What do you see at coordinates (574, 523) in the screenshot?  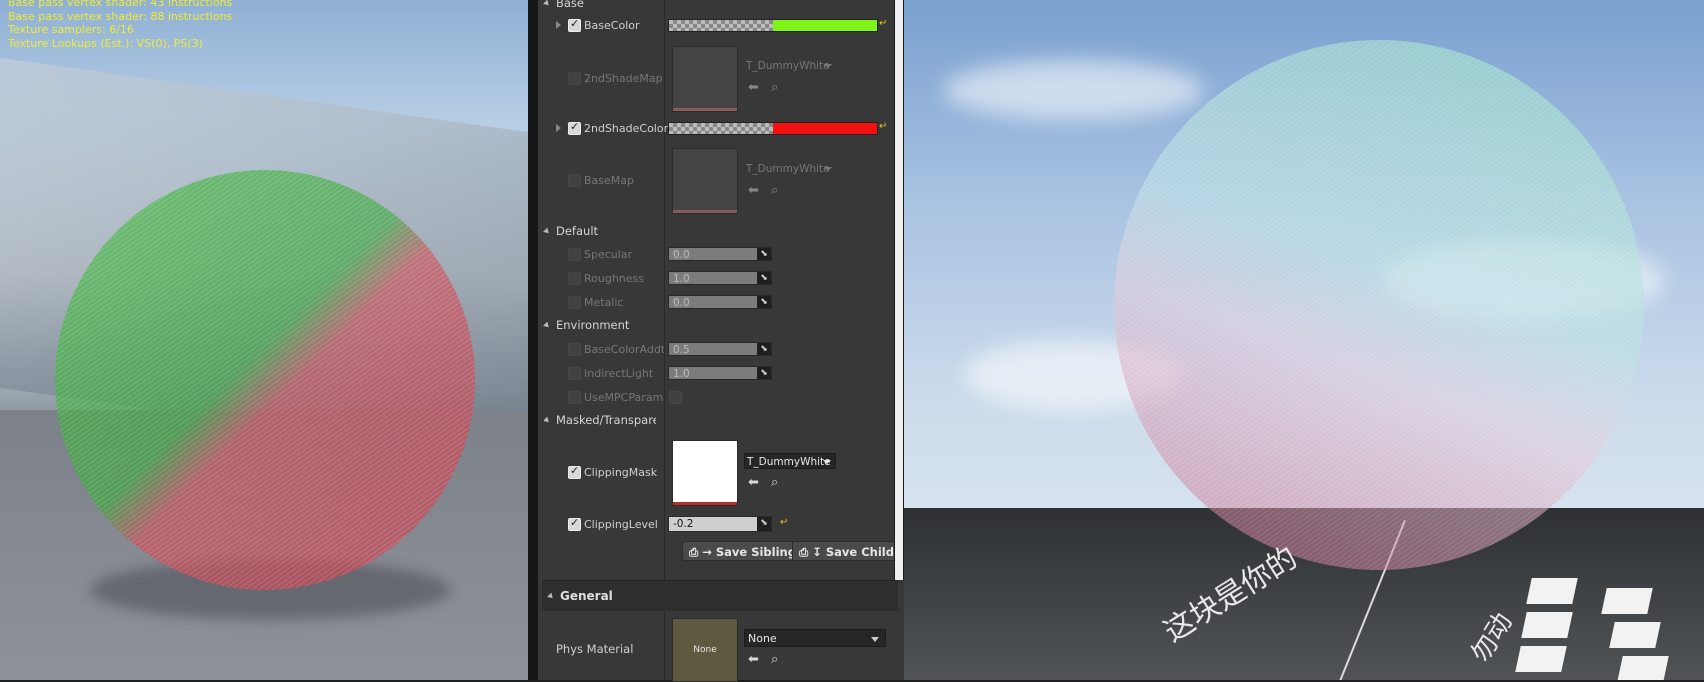 I see `clippinglevel-checkbox` at bounding box center [574, 523].